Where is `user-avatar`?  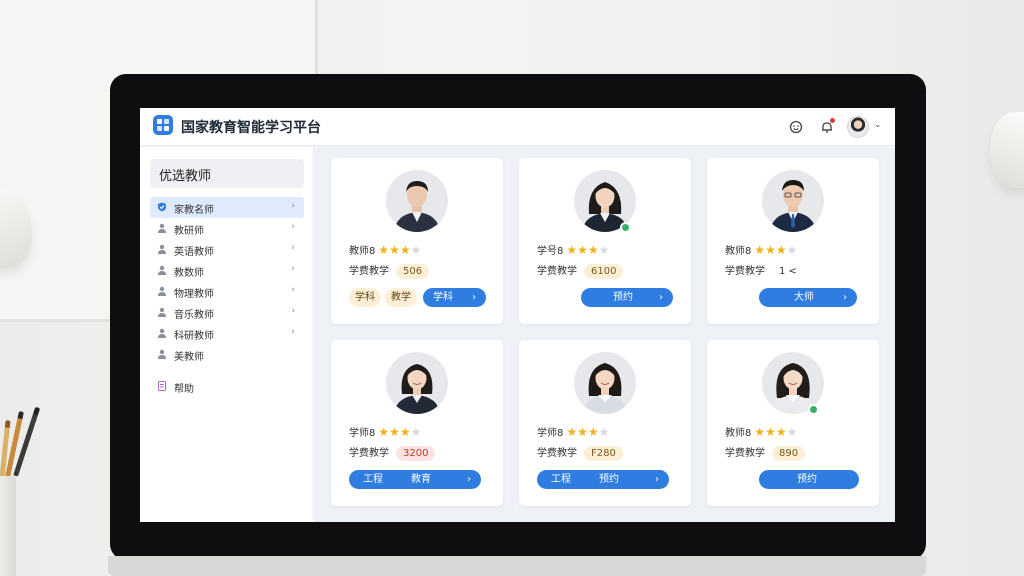 user-avatar is located at coordinates (858, 127).